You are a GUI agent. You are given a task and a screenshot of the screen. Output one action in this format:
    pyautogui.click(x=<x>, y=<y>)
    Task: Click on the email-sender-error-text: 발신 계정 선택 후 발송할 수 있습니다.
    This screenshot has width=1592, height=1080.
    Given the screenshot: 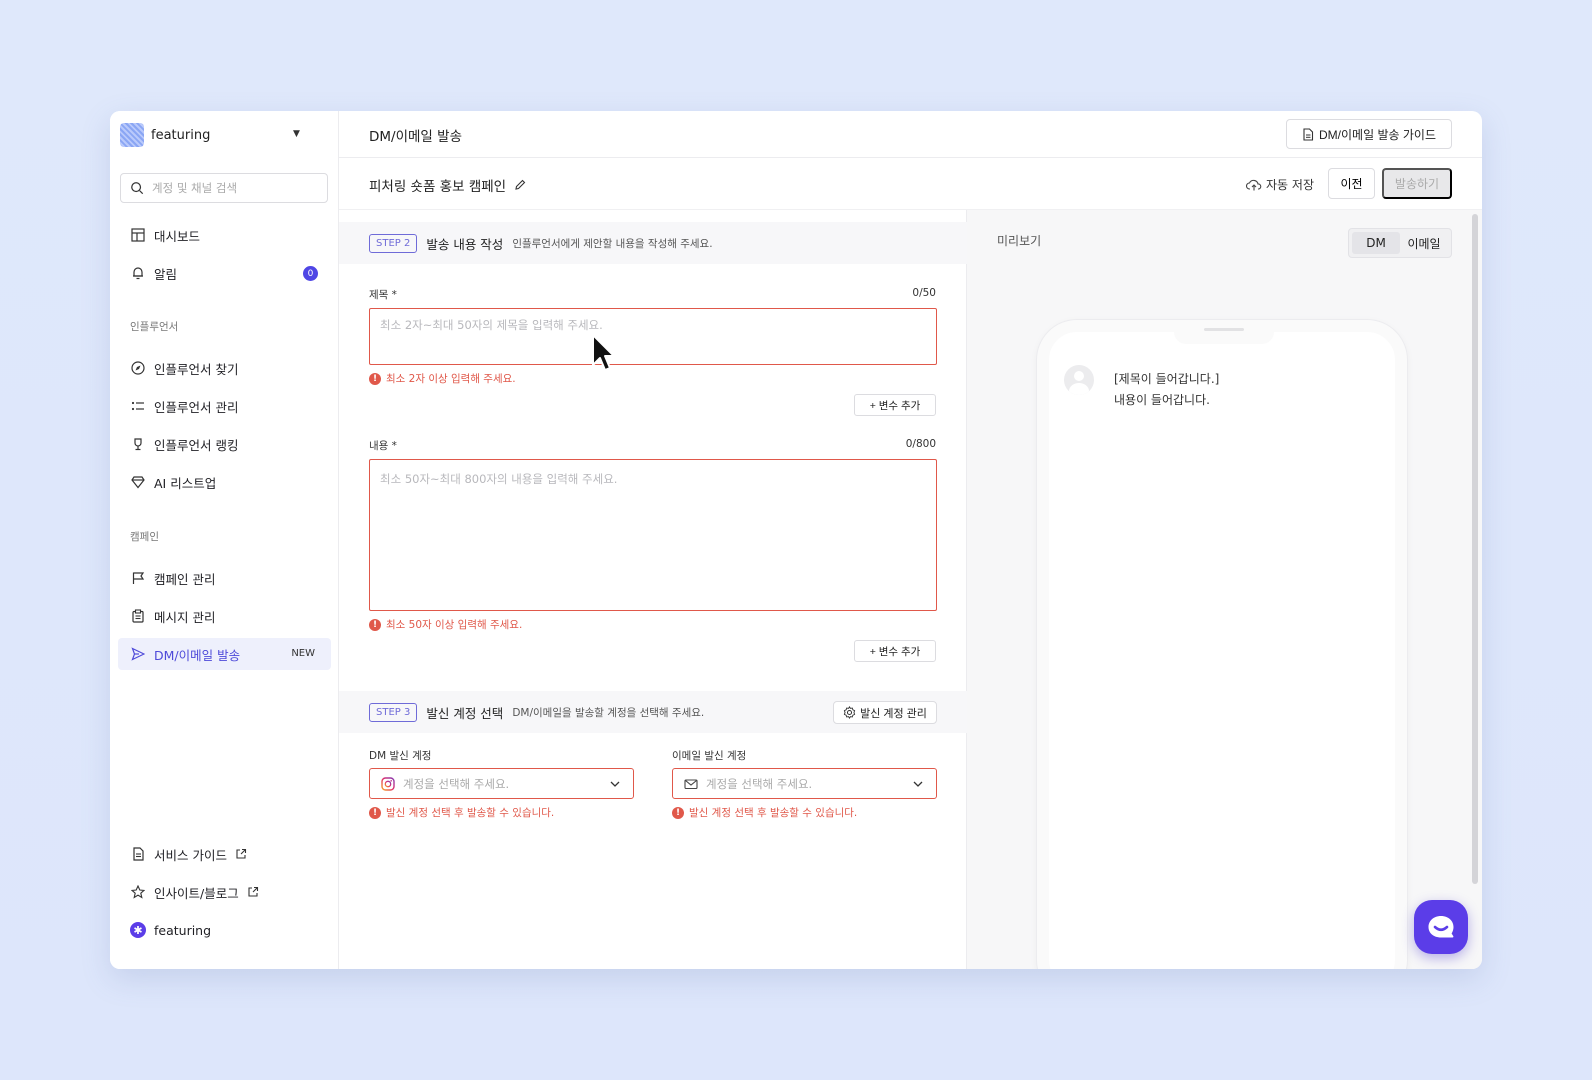 What is the action you would take?
    pyautogui.click(x=773, y=813)
    